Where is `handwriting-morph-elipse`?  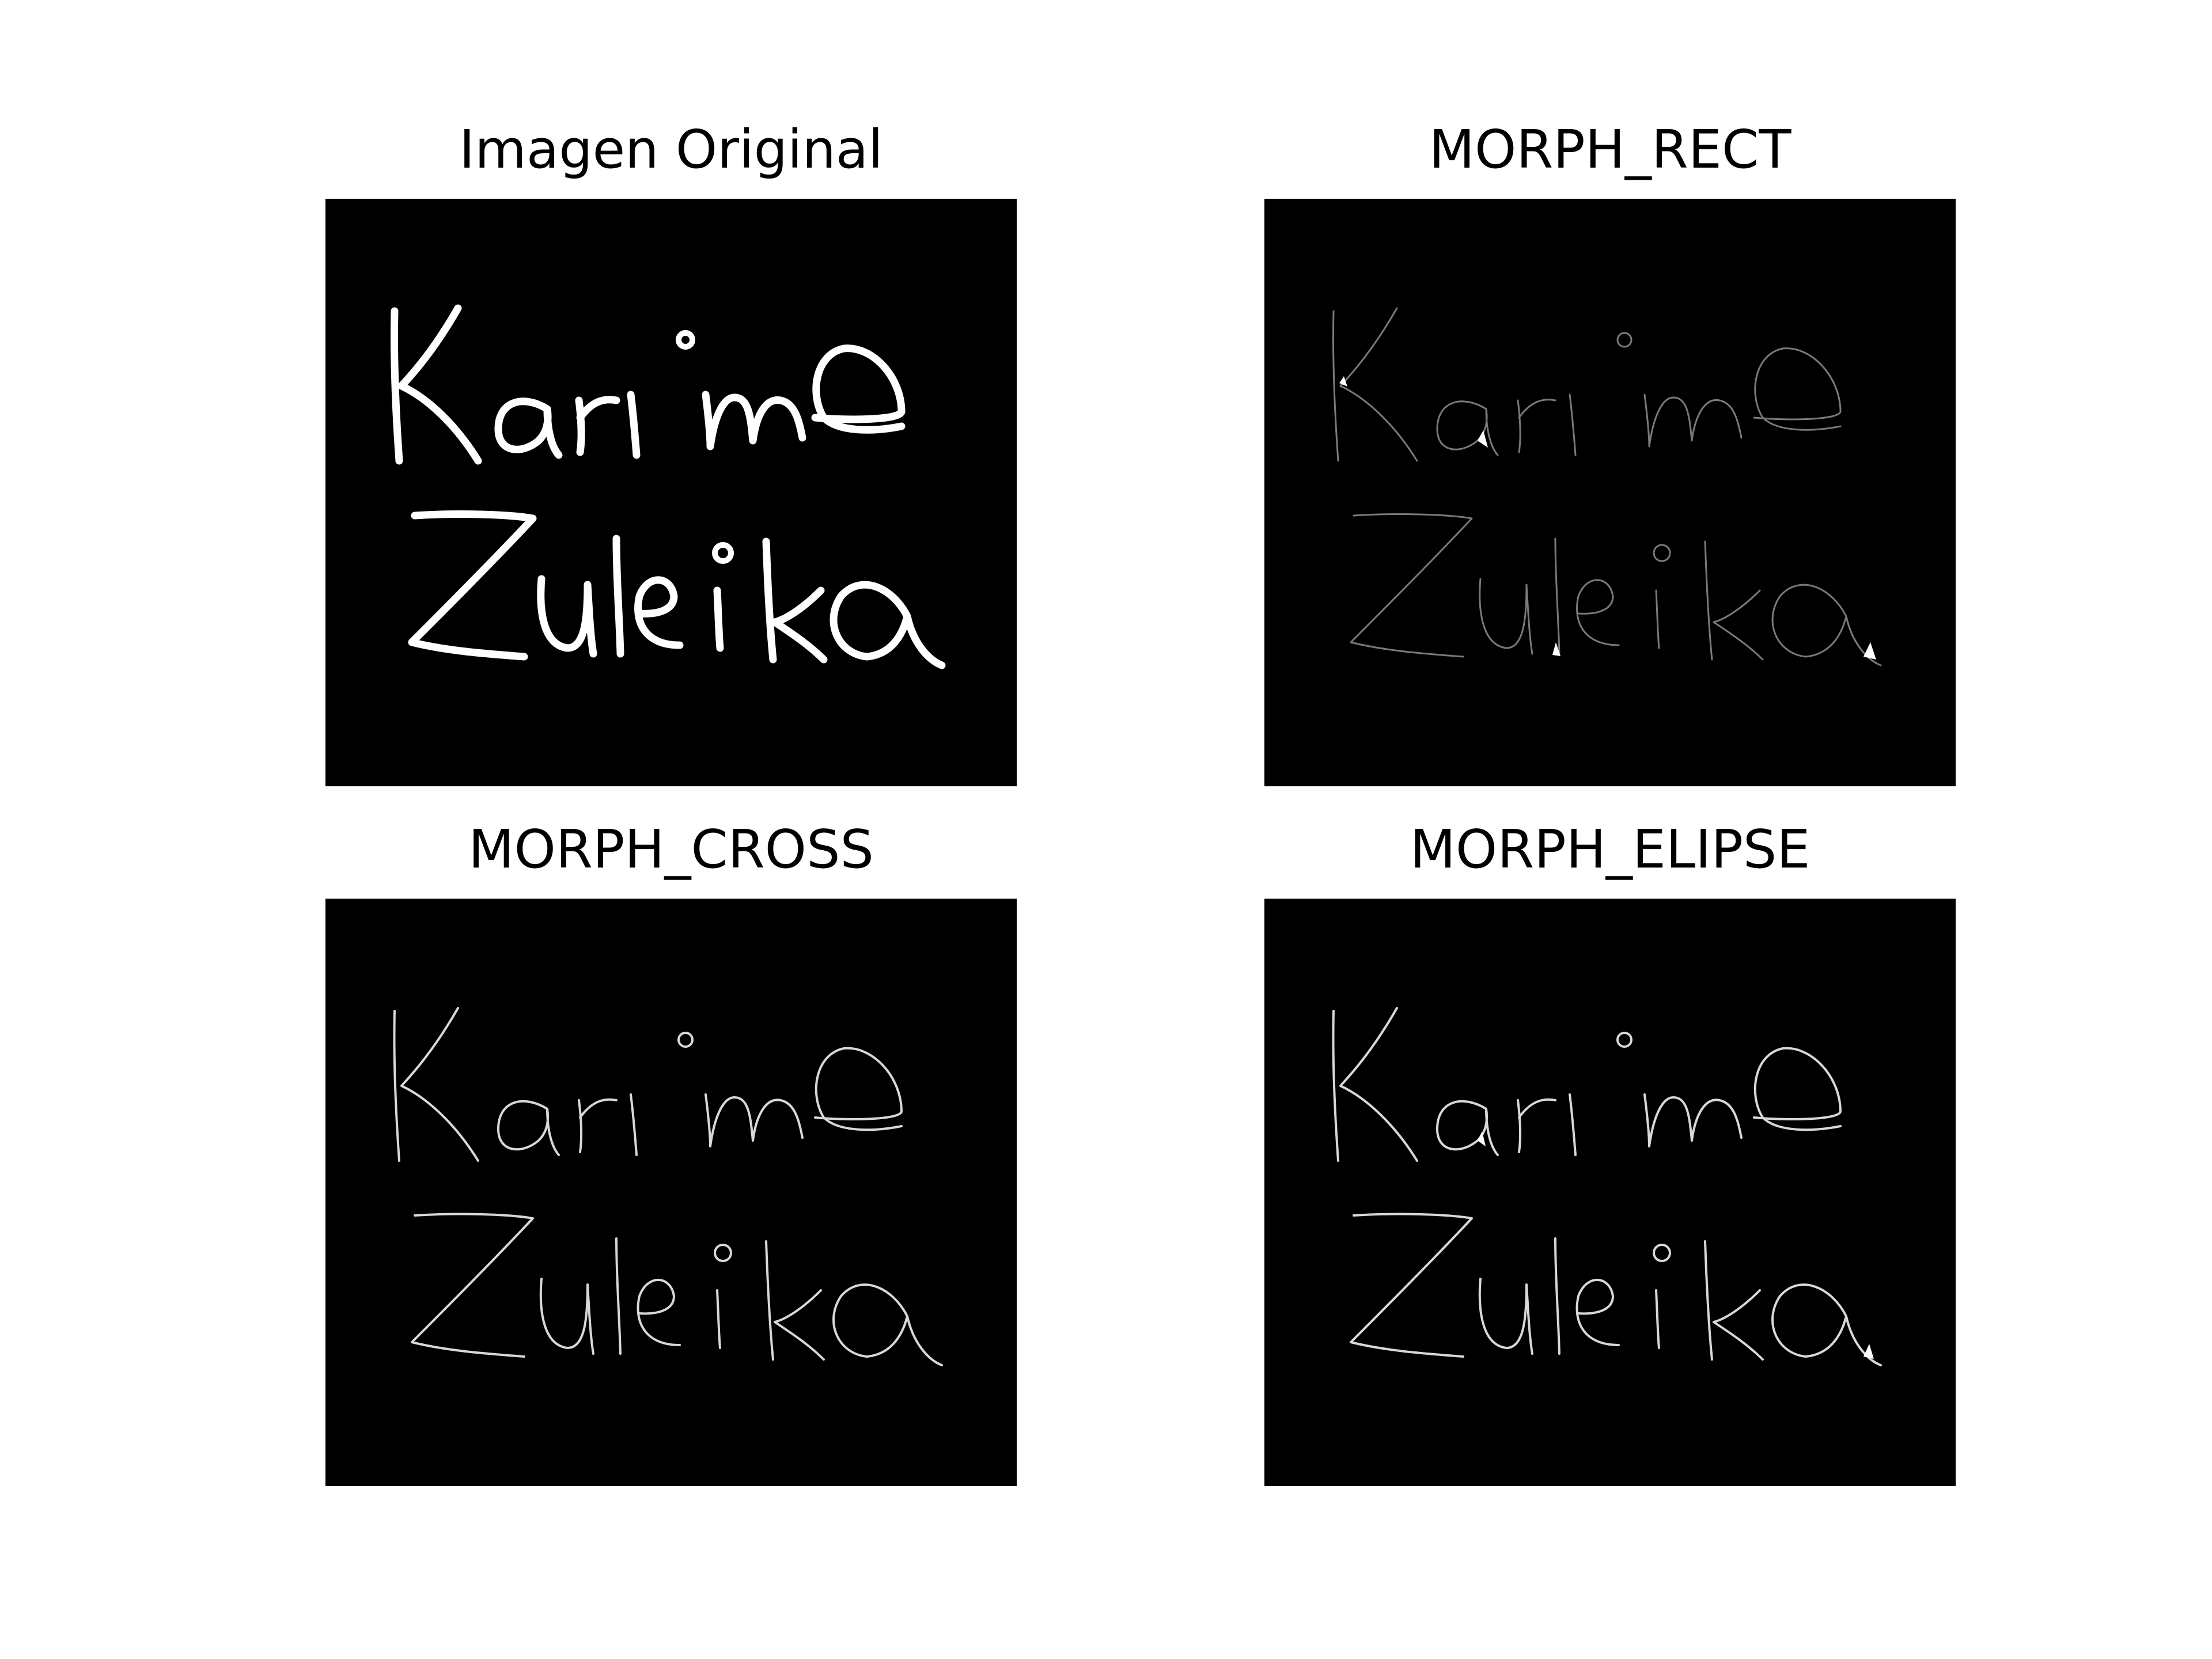 handwriting-morph-elipse is located at coordinates (1607, 1186).